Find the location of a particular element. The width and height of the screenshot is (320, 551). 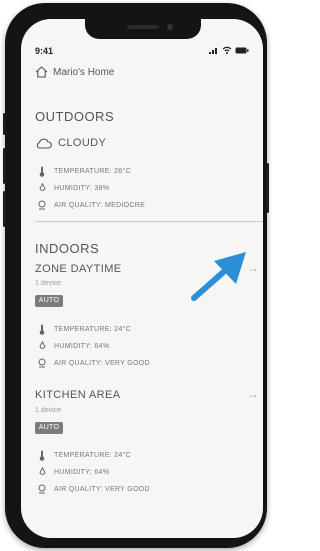

status-bar: 9:41 is located at coordinates (142, 53).